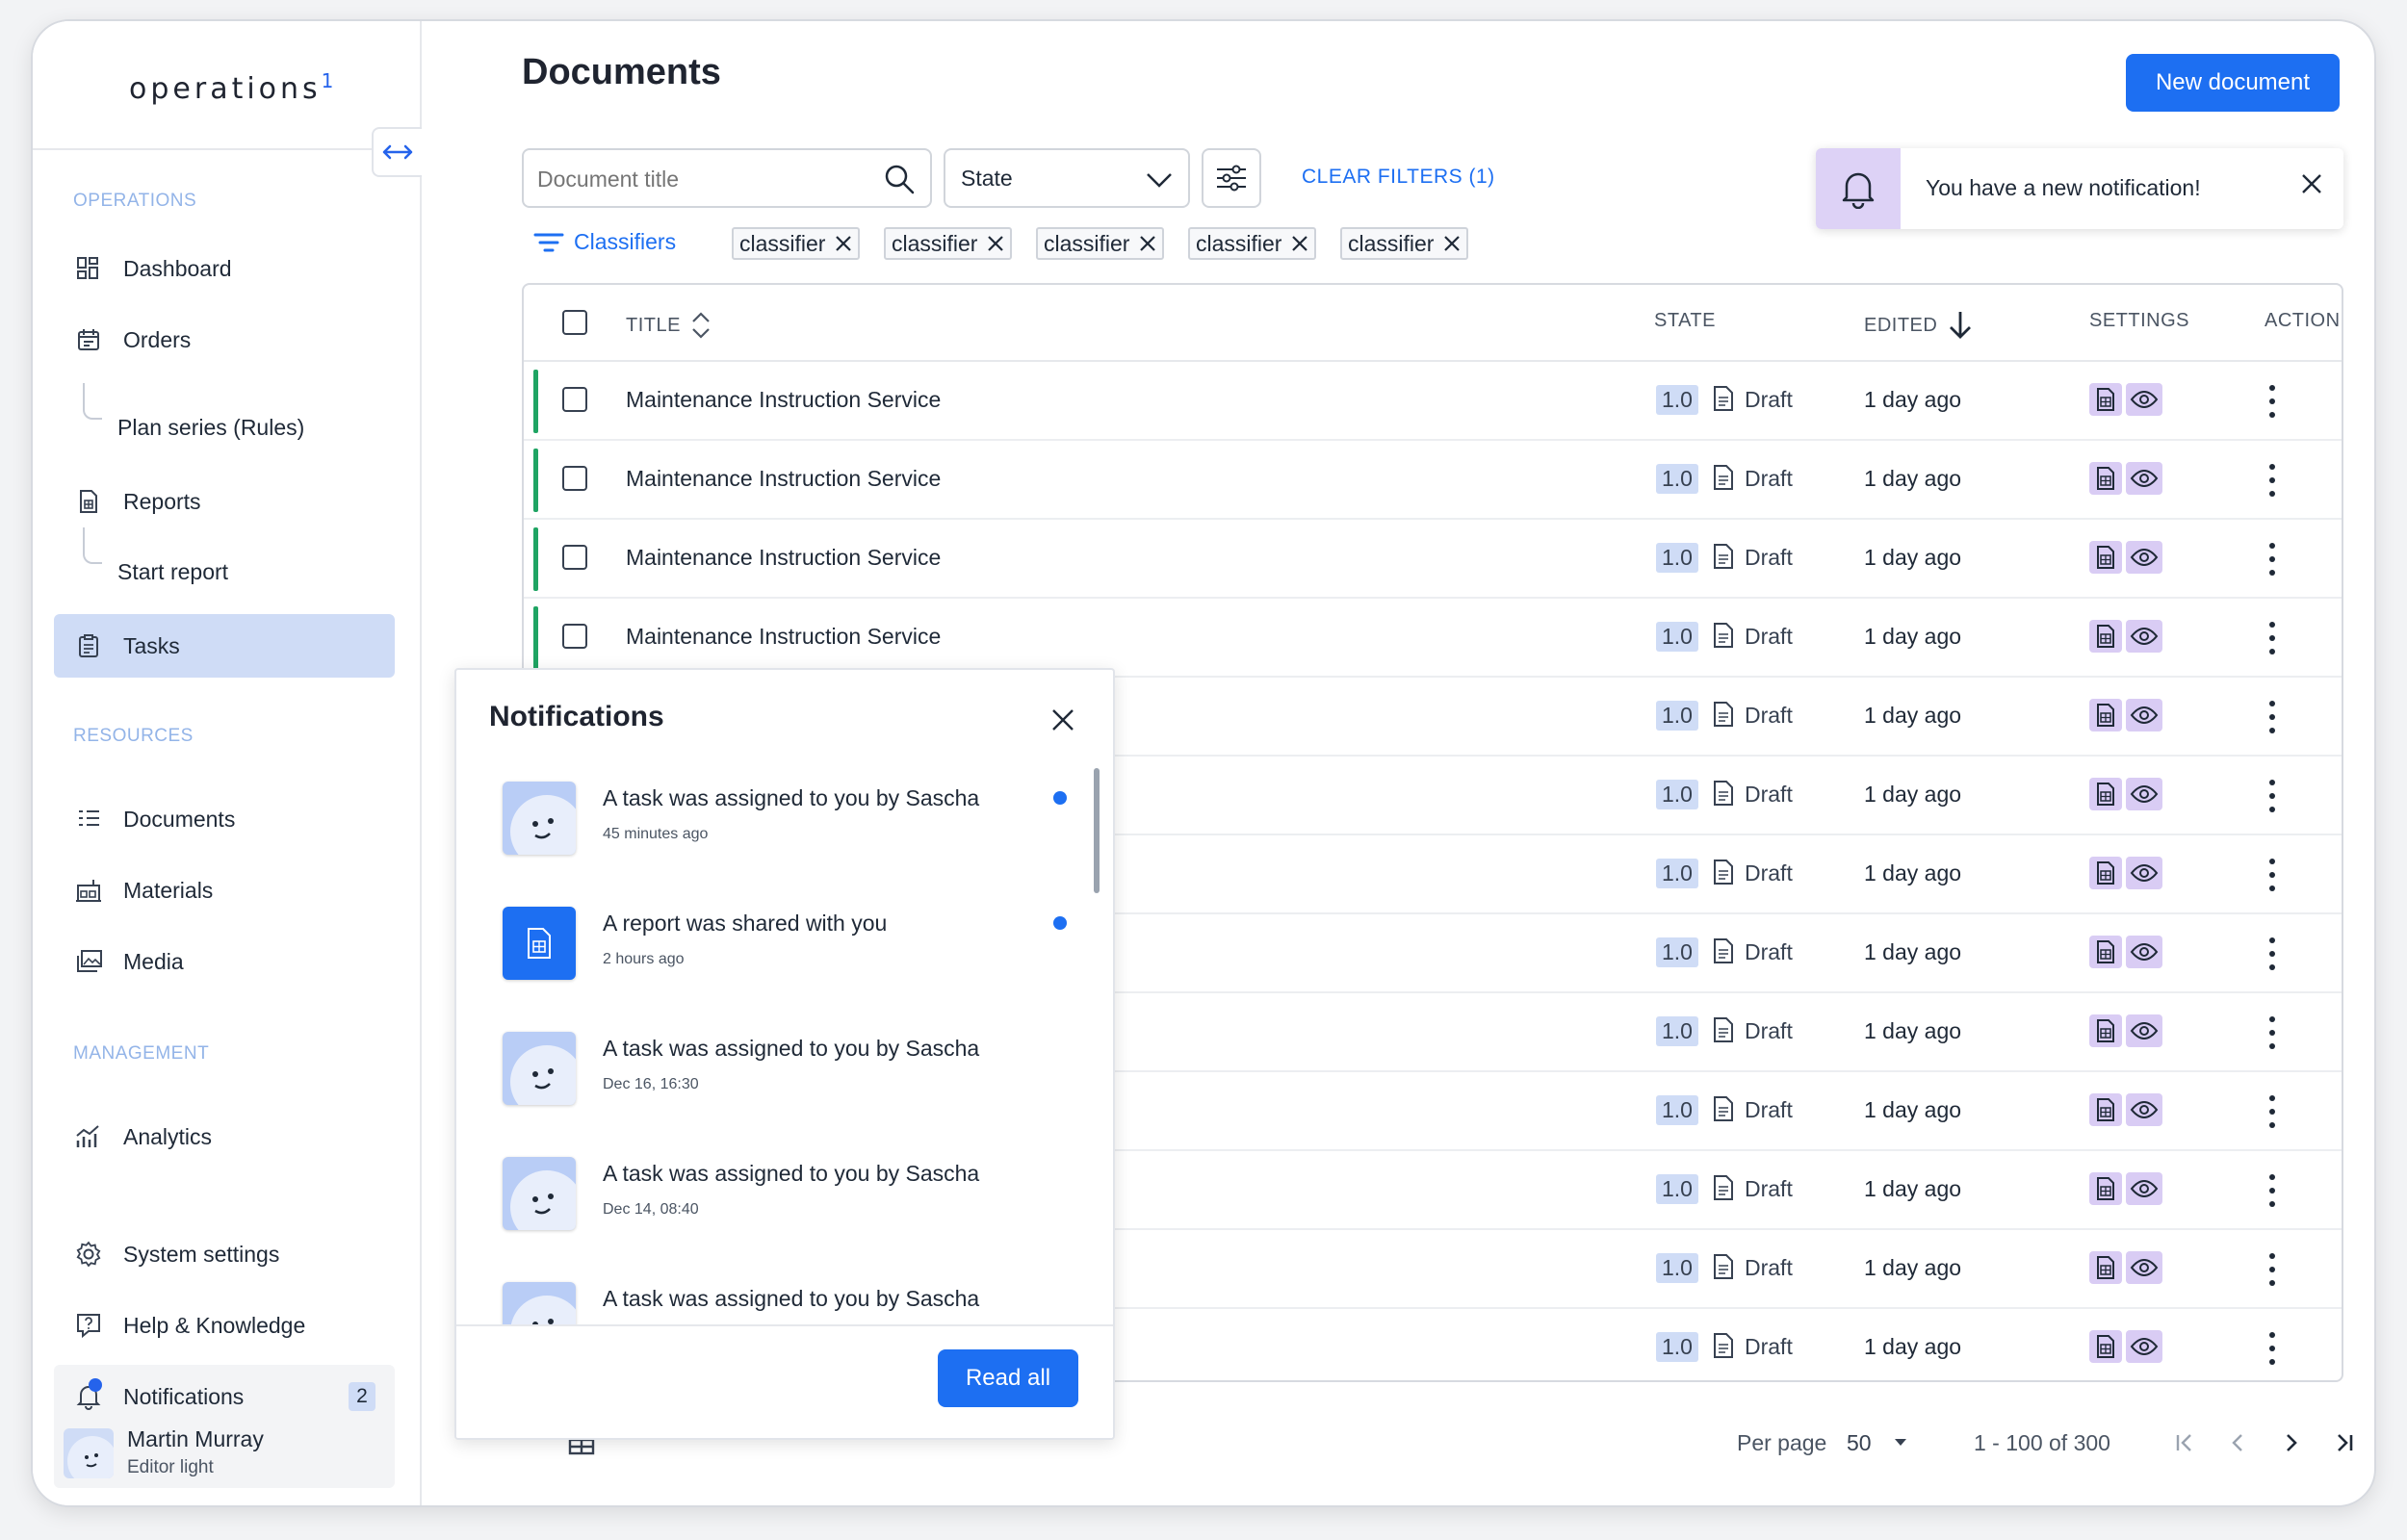 This screenshot has height=1540, width=2407. Describe the element at coordinates (1097, 830) in the screenshot. I see `scrollbar` at that location.